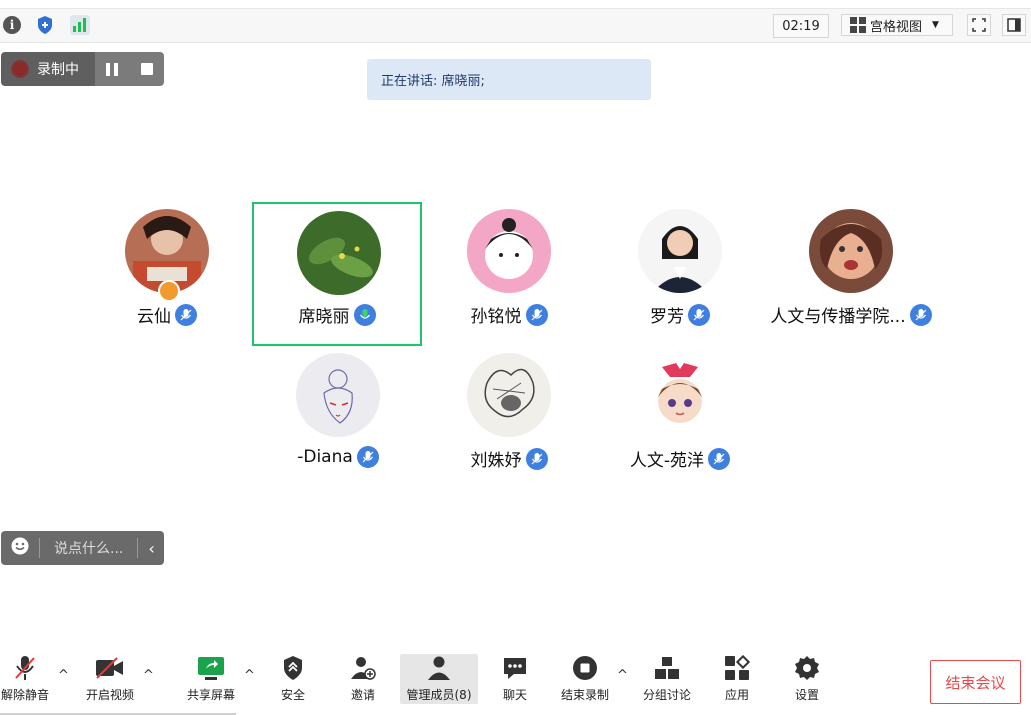  I want to click on security-button: 安全, so click(293, 679).